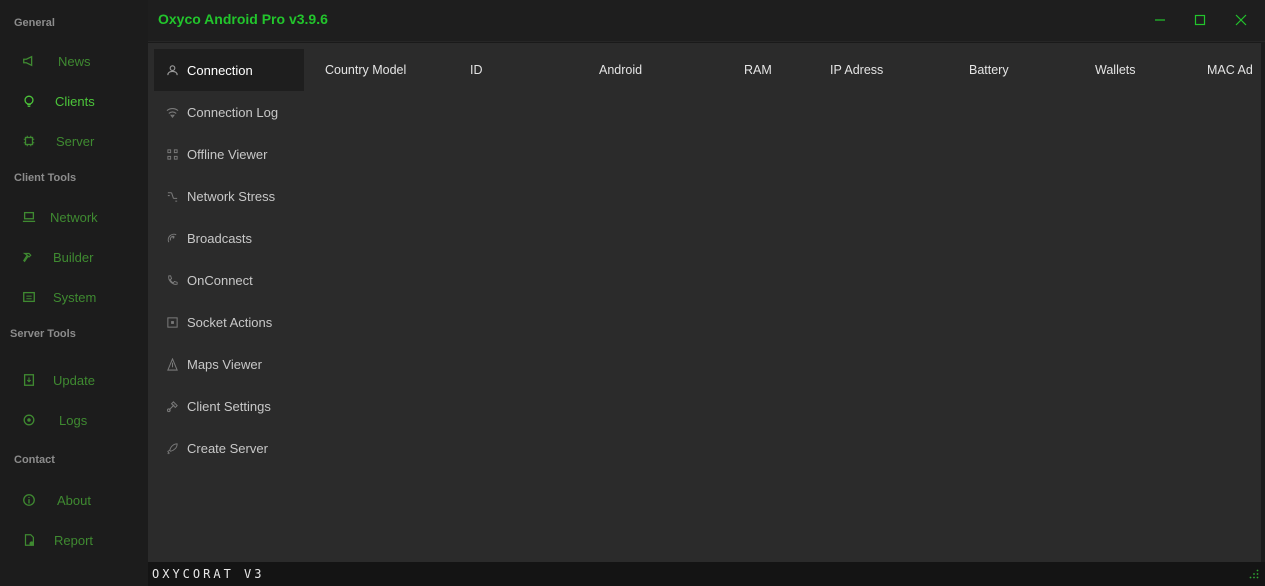  I want to click on rocket-icon, so click(172, 448).